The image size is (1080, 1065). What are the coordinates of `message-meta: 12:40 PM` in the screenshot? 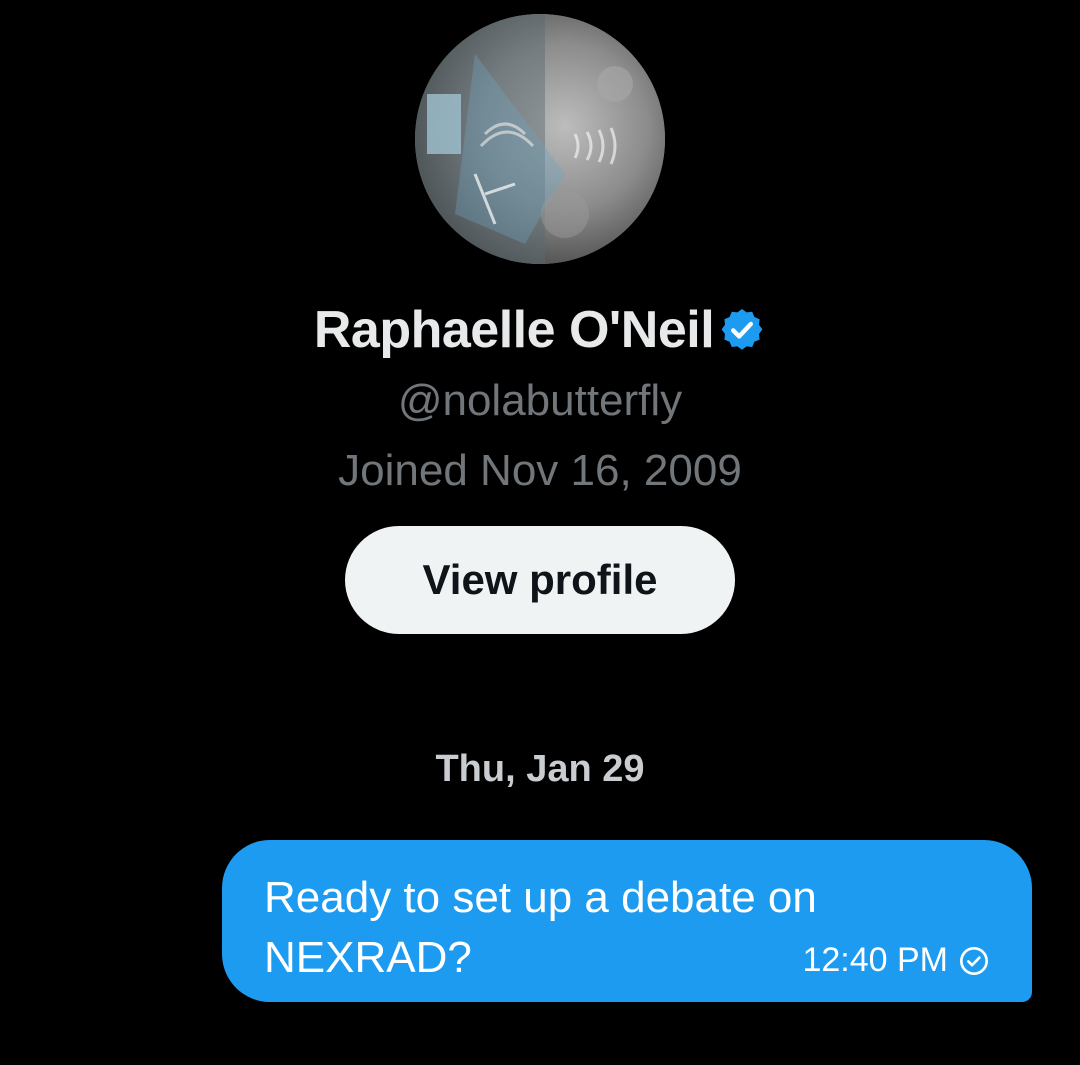 It's located at (896, 960).